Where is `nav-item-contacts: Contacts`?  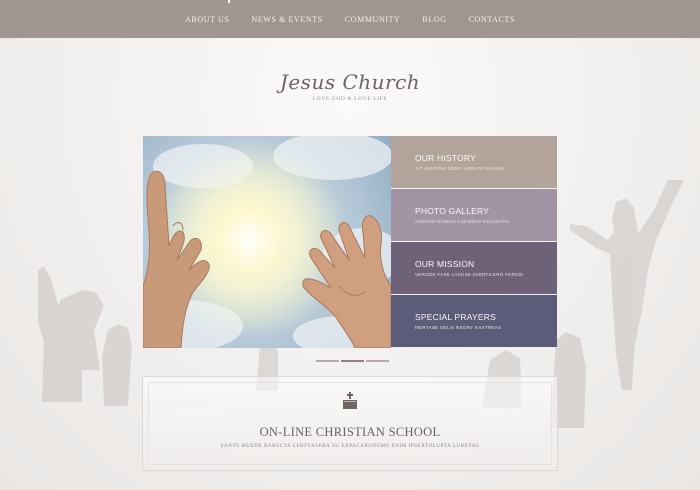
nav-item-contacts: Contacts is located at coordinates (492, 19).